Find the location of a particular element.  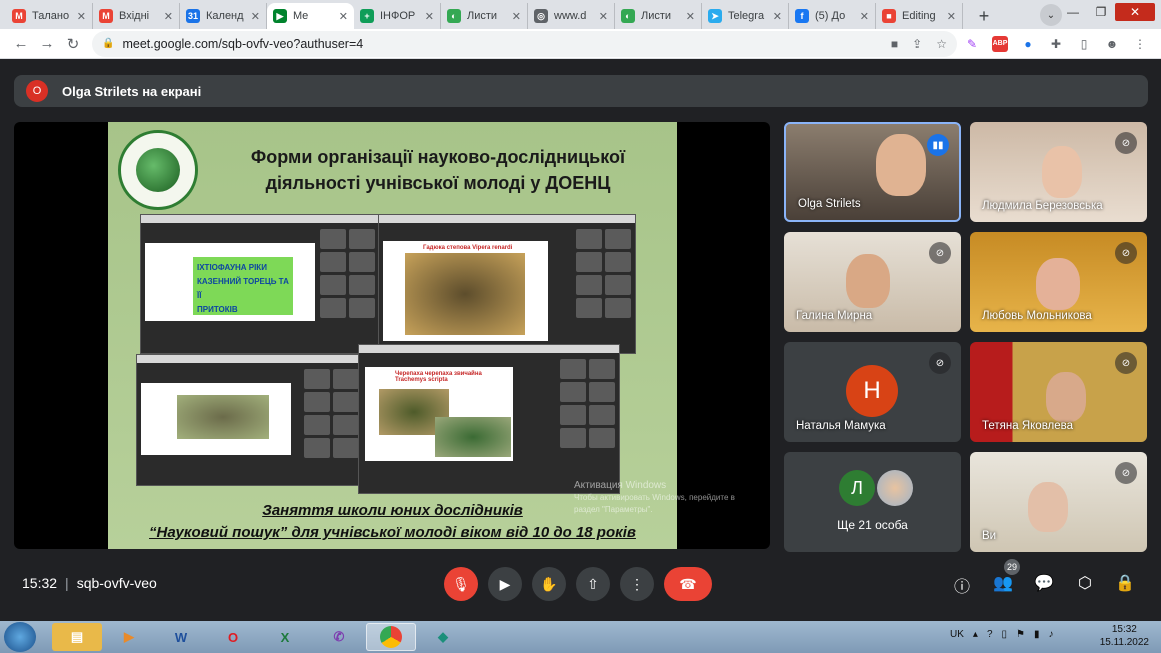

browser-tab: ➤ Telegra ✕ is located at coordinates (745, 16).